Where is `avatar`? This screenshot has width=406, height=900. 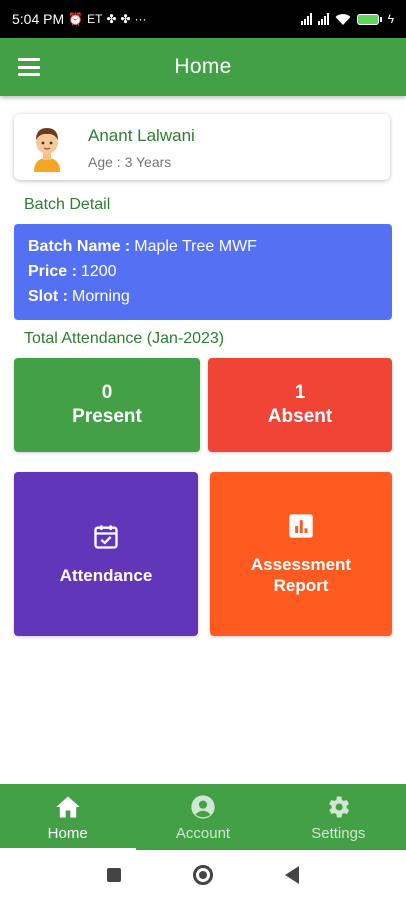 avatar is located at coordinates (47, 150).